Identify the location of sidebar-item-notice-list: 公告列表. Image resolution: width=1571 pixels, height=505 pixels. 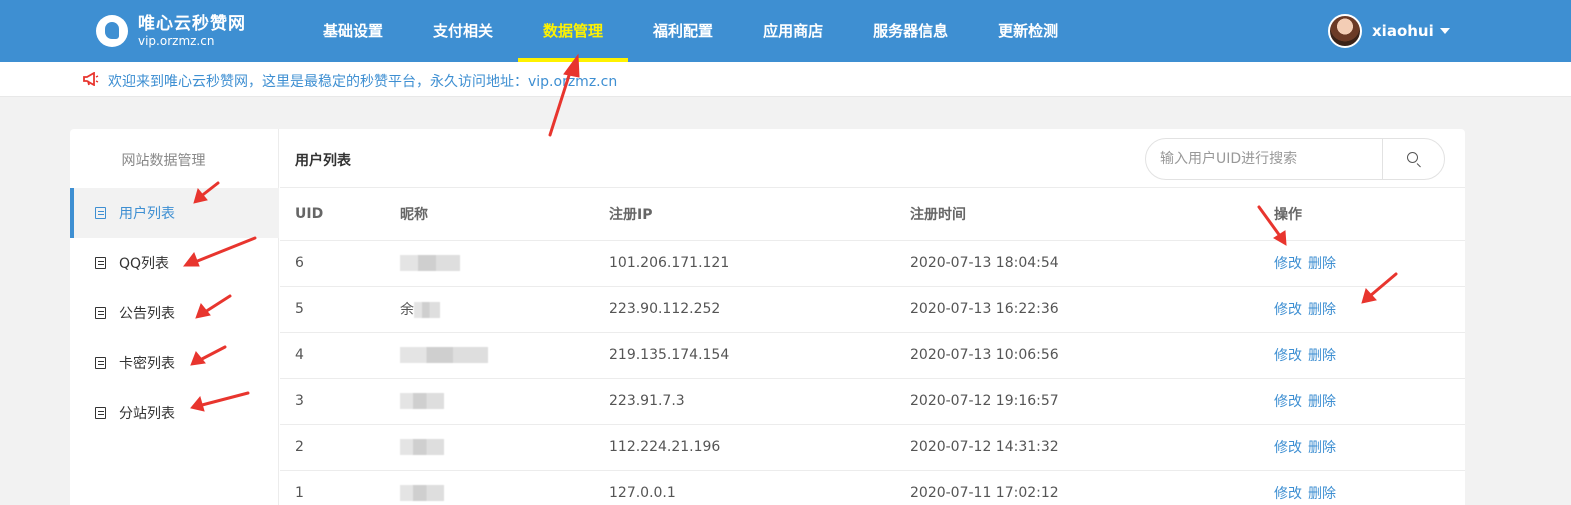
(174, 313).